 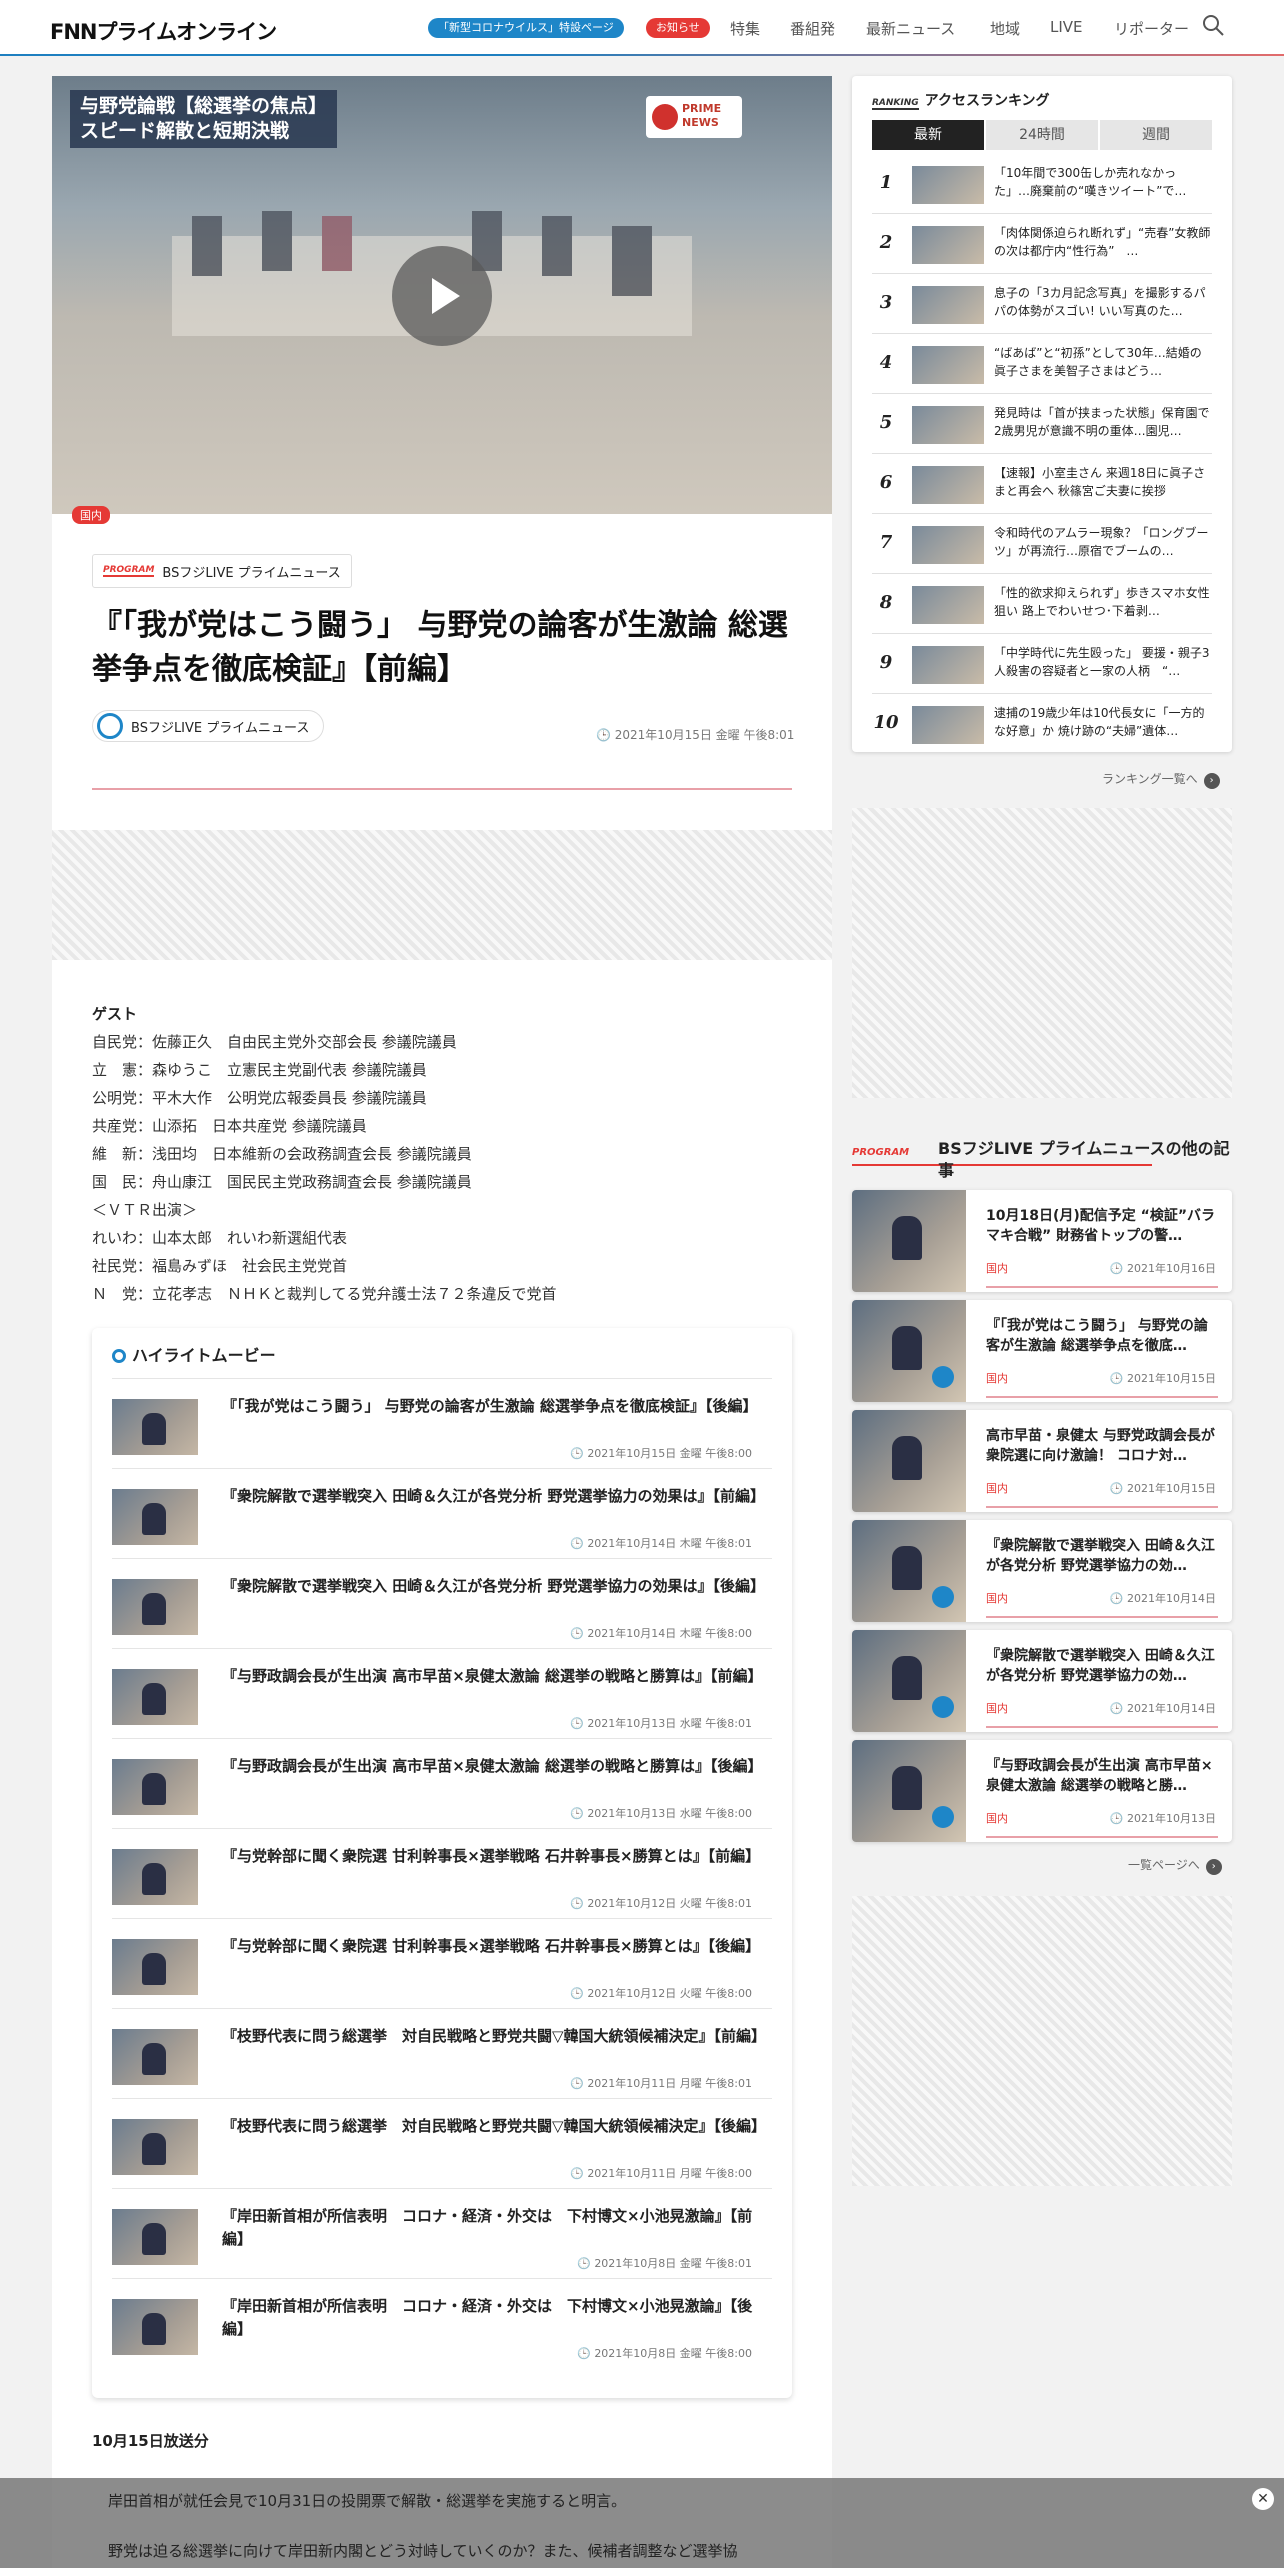 I want to click on tab-latest: 最新, so click(x=928, y=135).